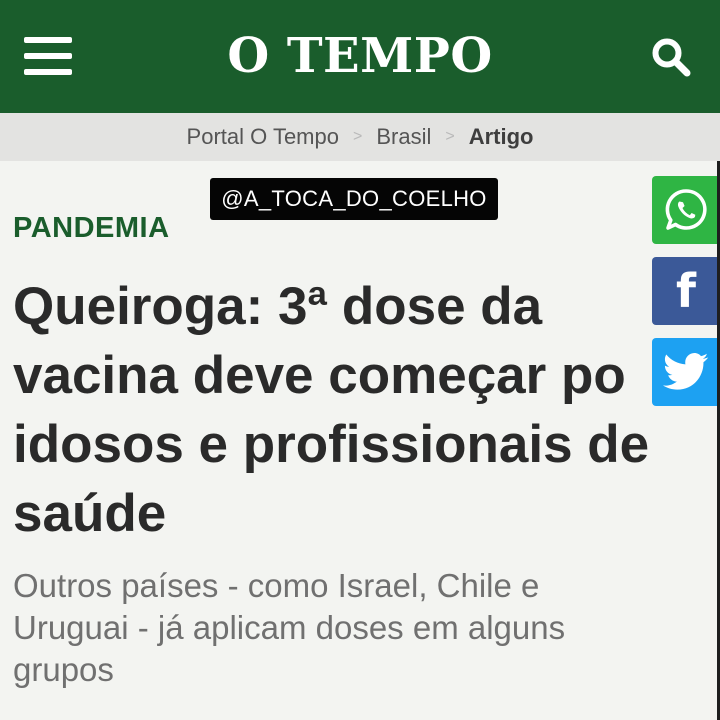 The image size is (720, 720). What do you see at coordinates (263, 137) in the screenshot?
I see `breadcrumb-item-portal: Portal O Tempo` at bounding box center [263, 137].